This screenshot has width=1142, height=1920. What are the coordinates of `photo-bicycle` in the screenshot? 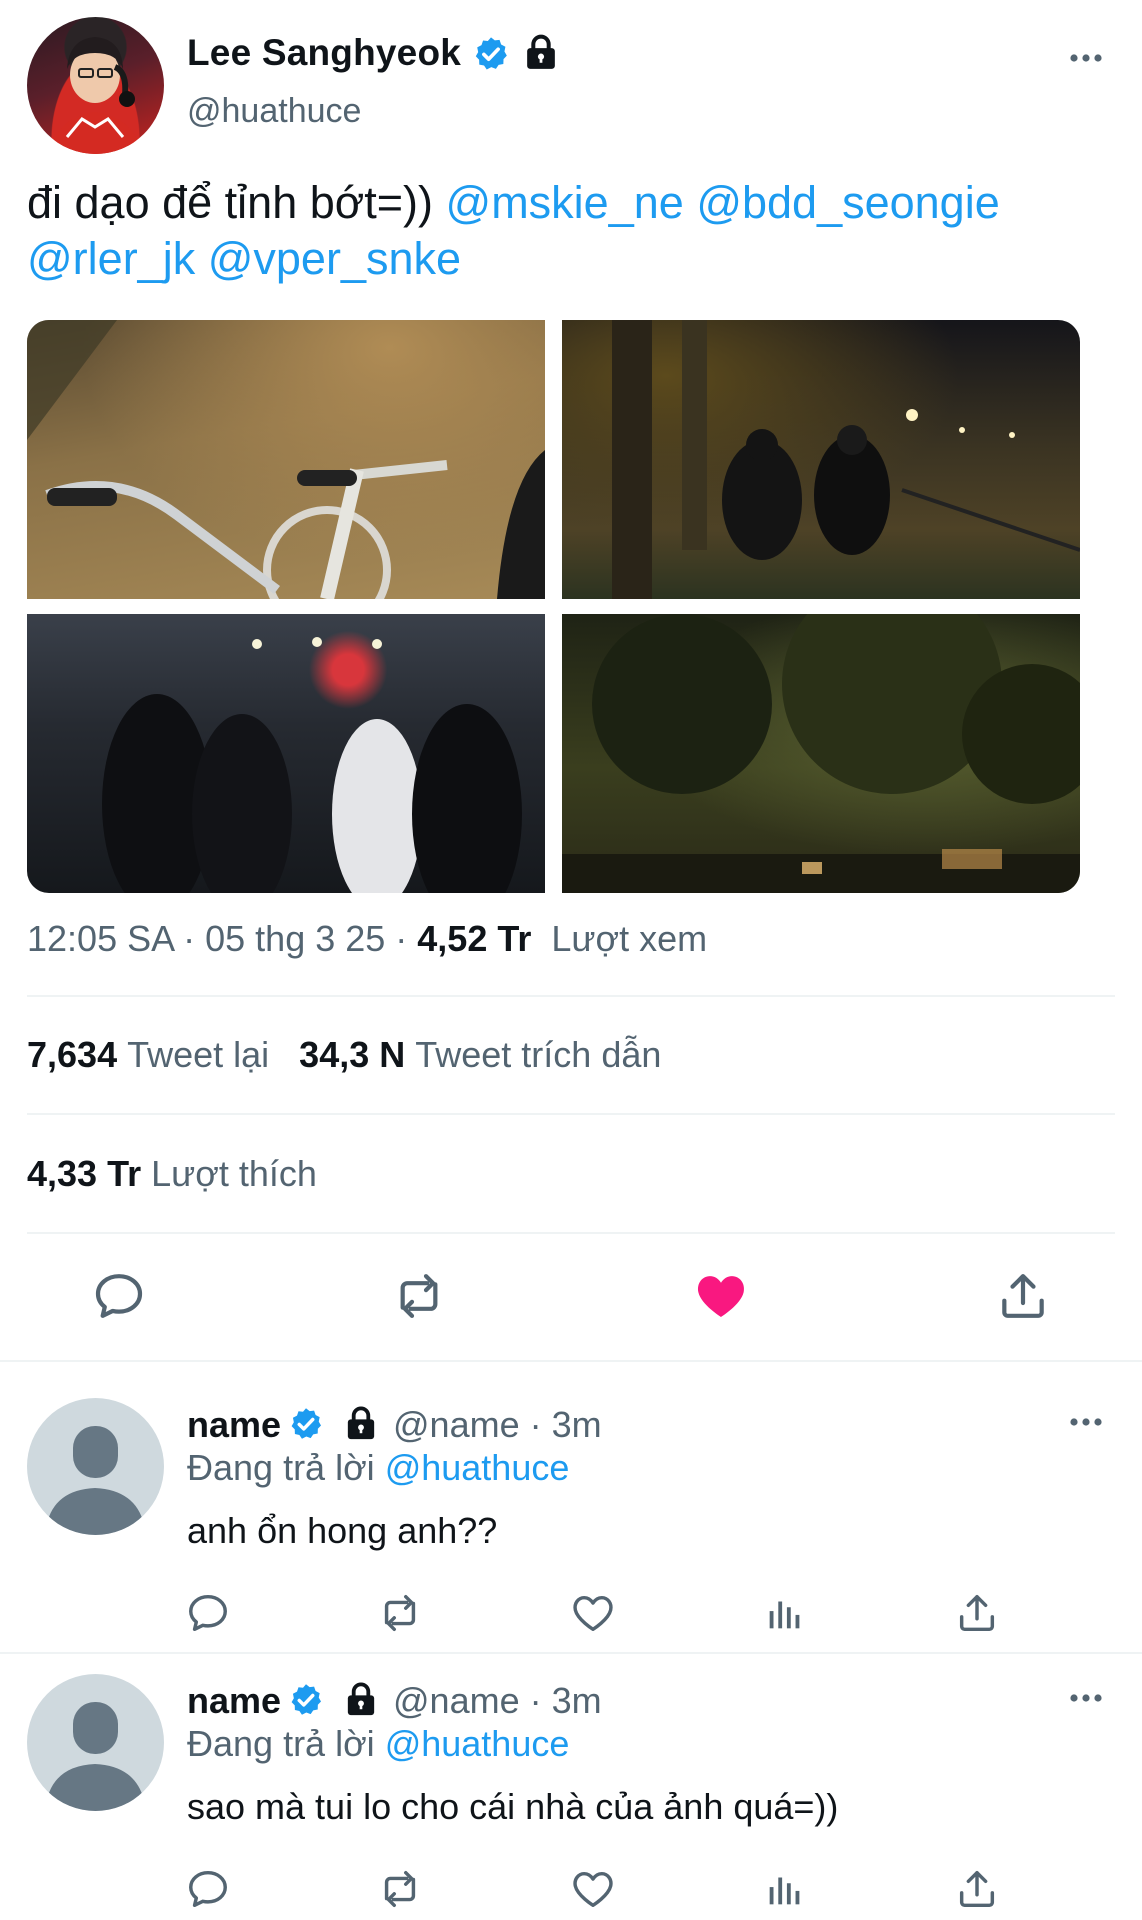 It's located at (286, 459).